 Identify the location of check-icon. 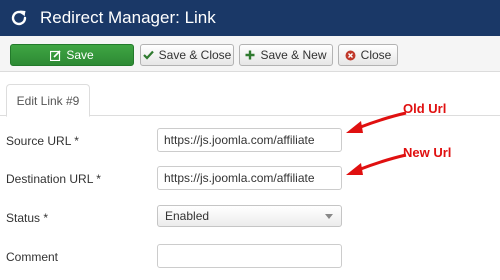
(148, 55).